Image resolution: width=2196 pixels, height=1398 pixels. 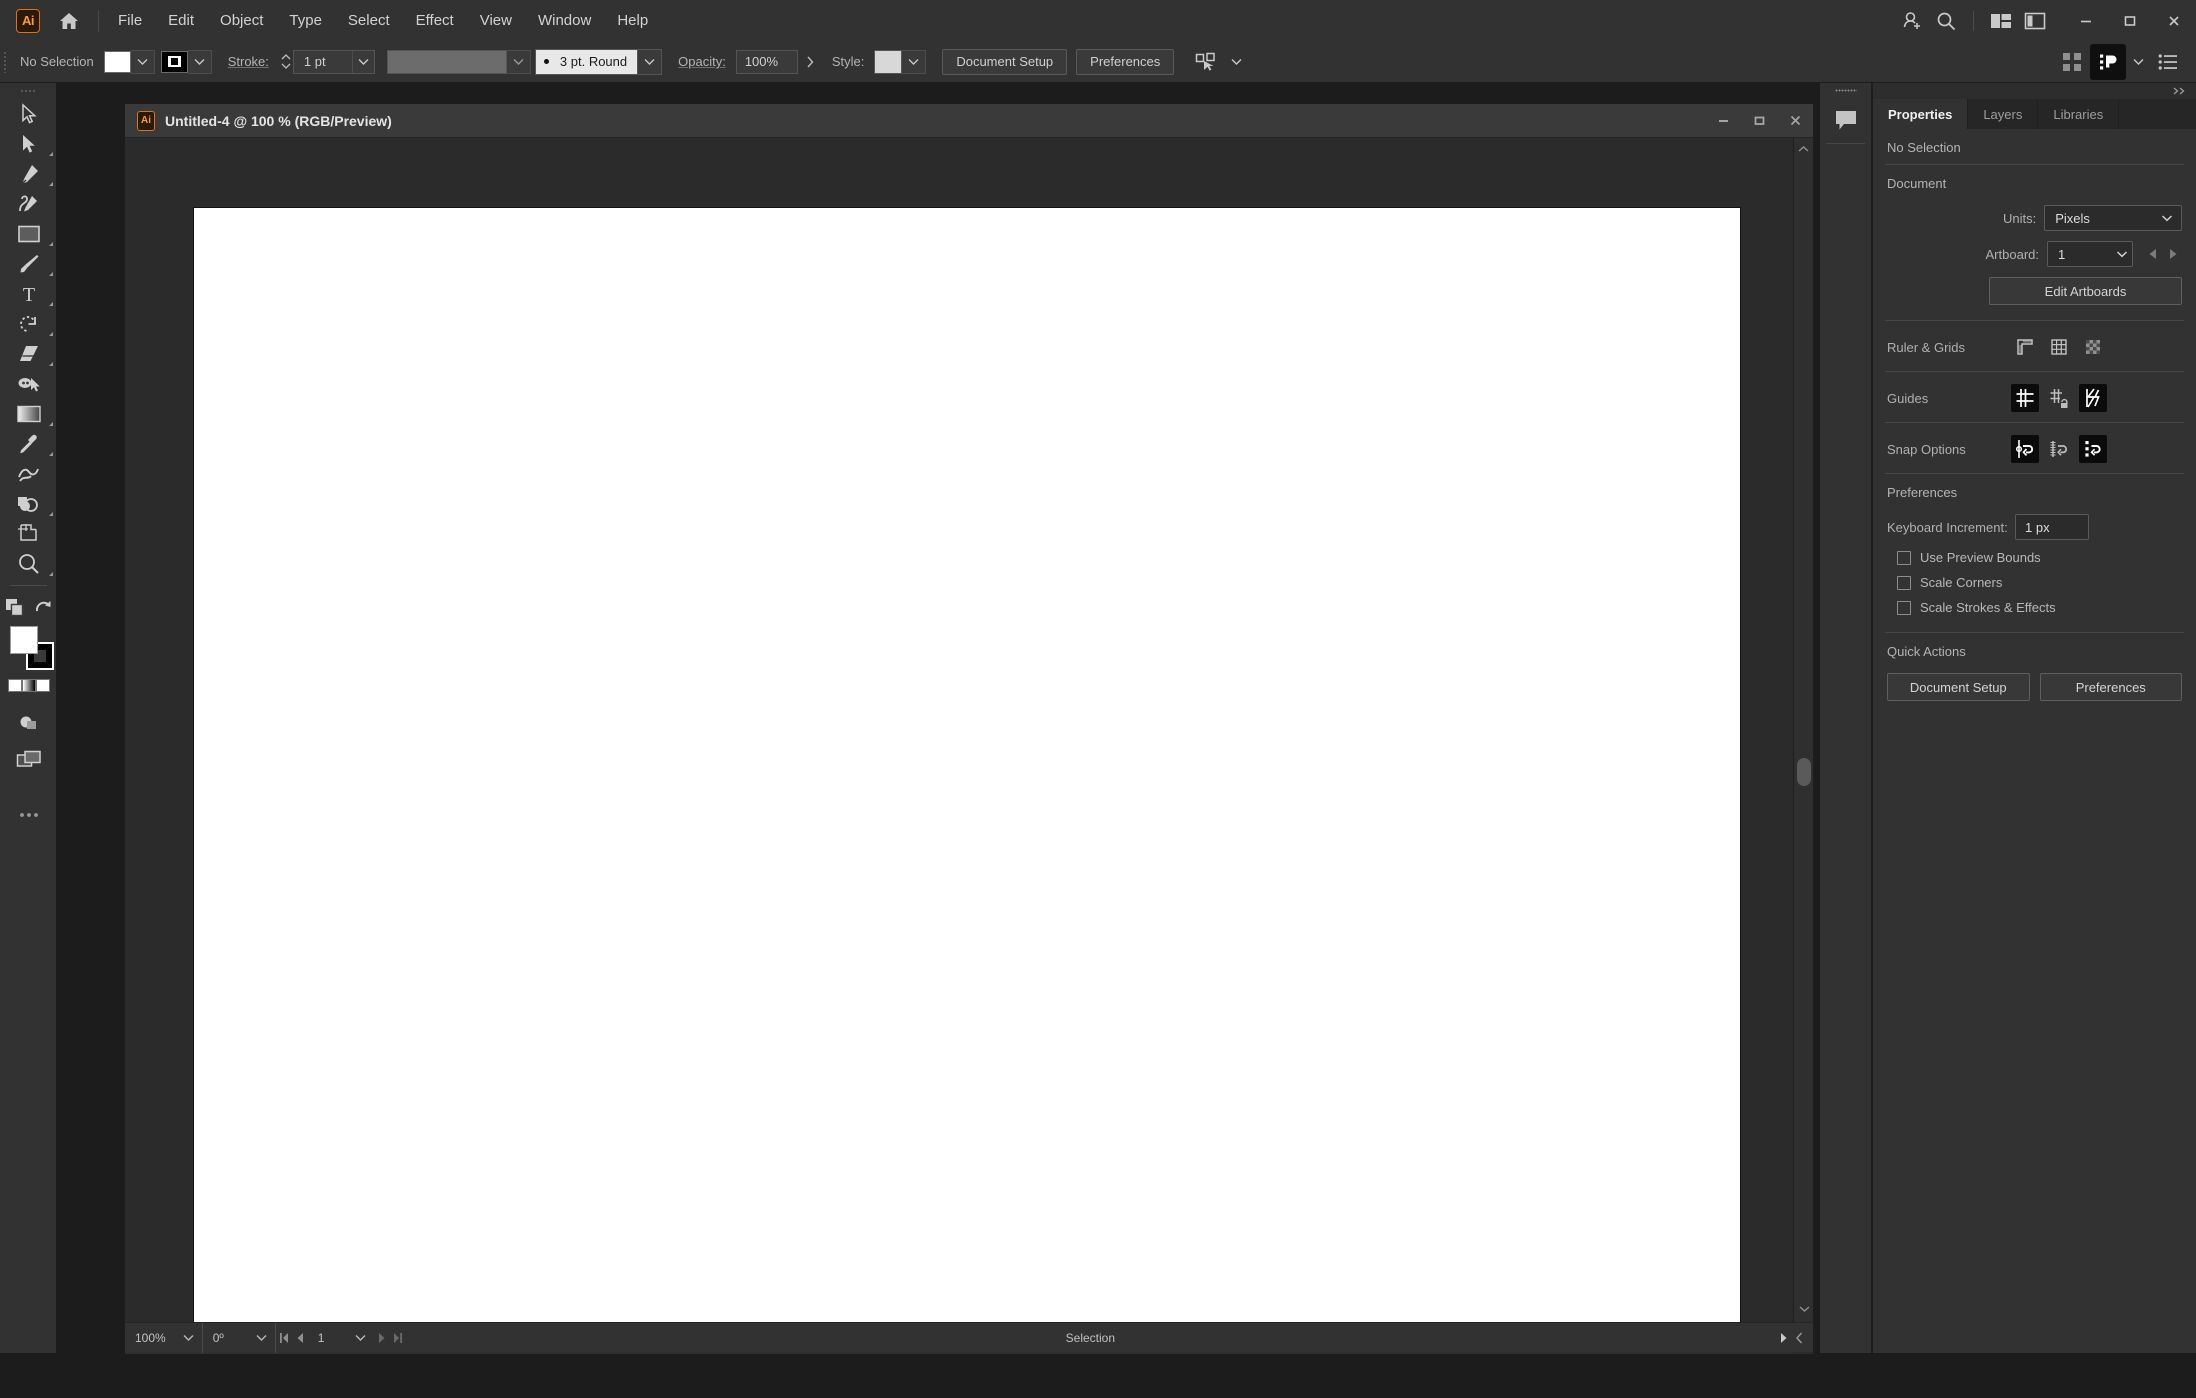 I want to click on last-artboard-icon, so click(x=398, y=1338).